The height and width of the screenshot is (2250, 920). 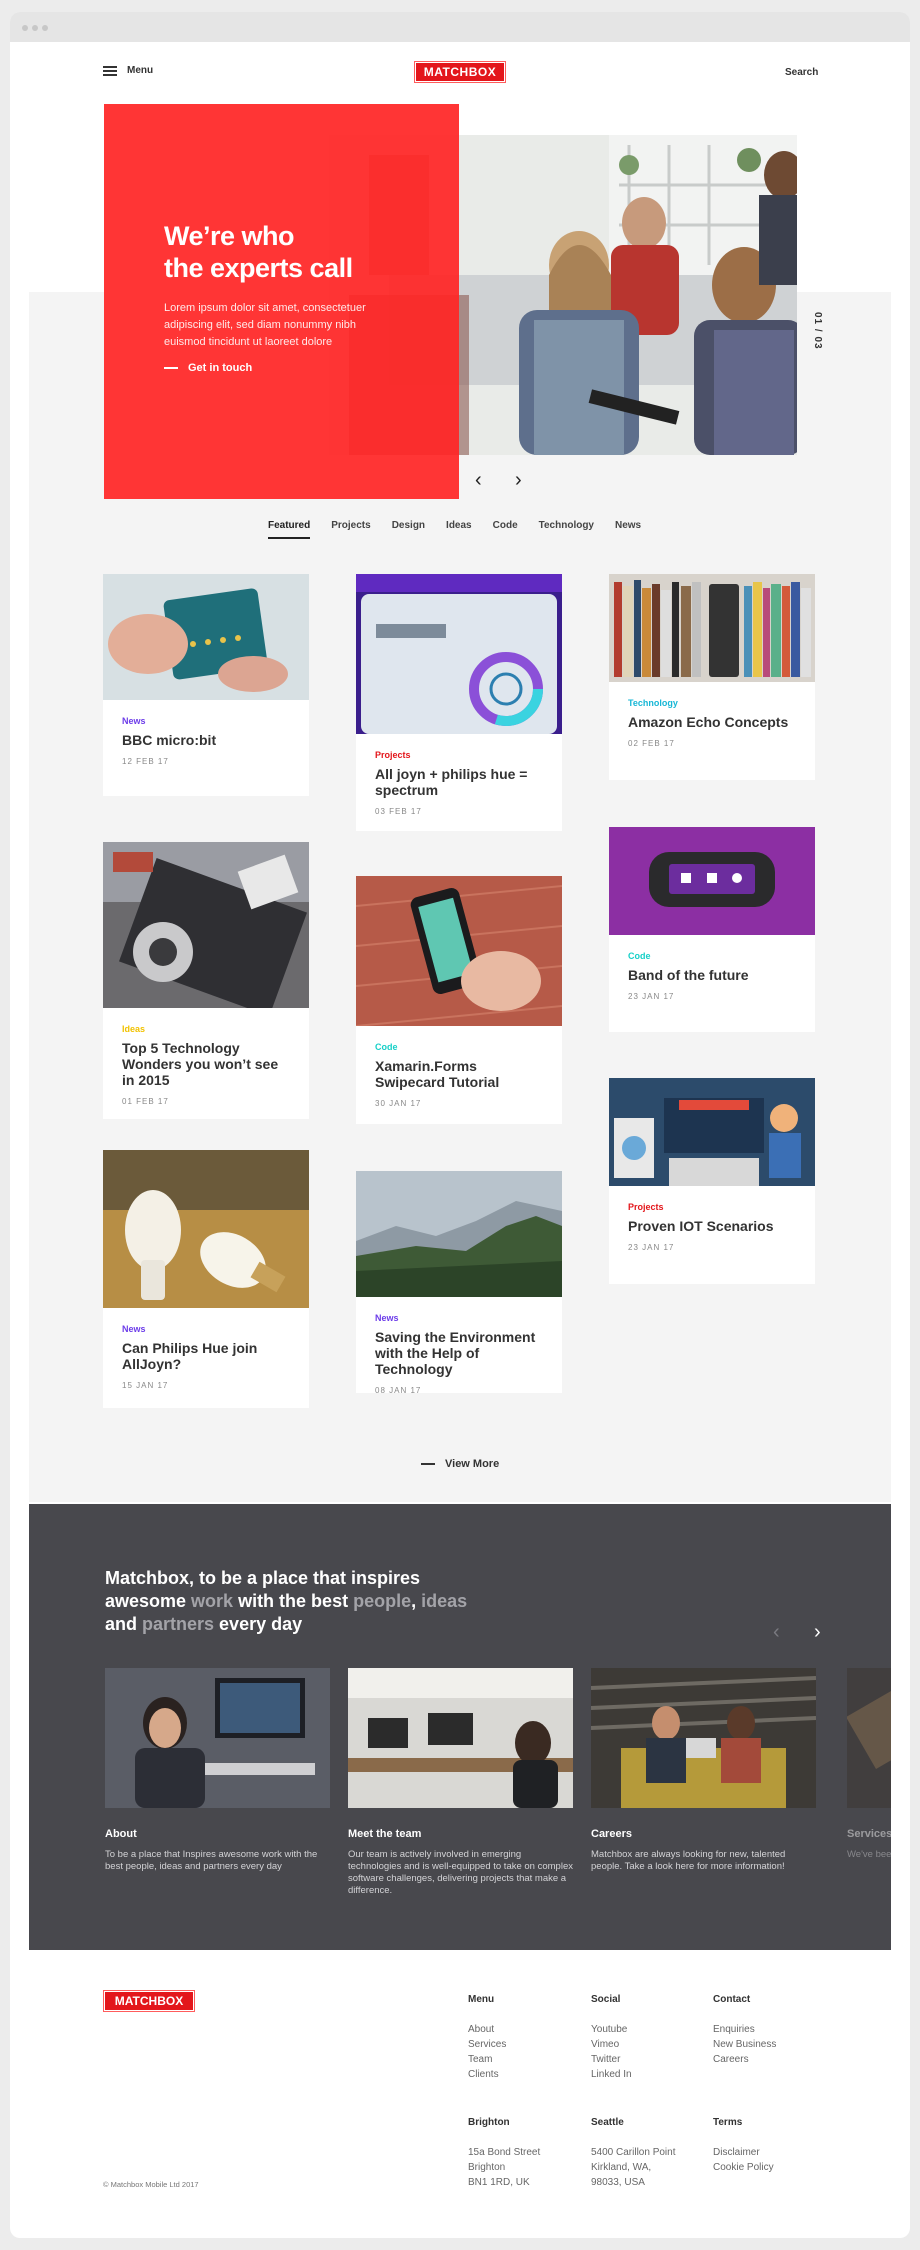 I want to click on menu-label: Menu, so click(x=140, y=70).